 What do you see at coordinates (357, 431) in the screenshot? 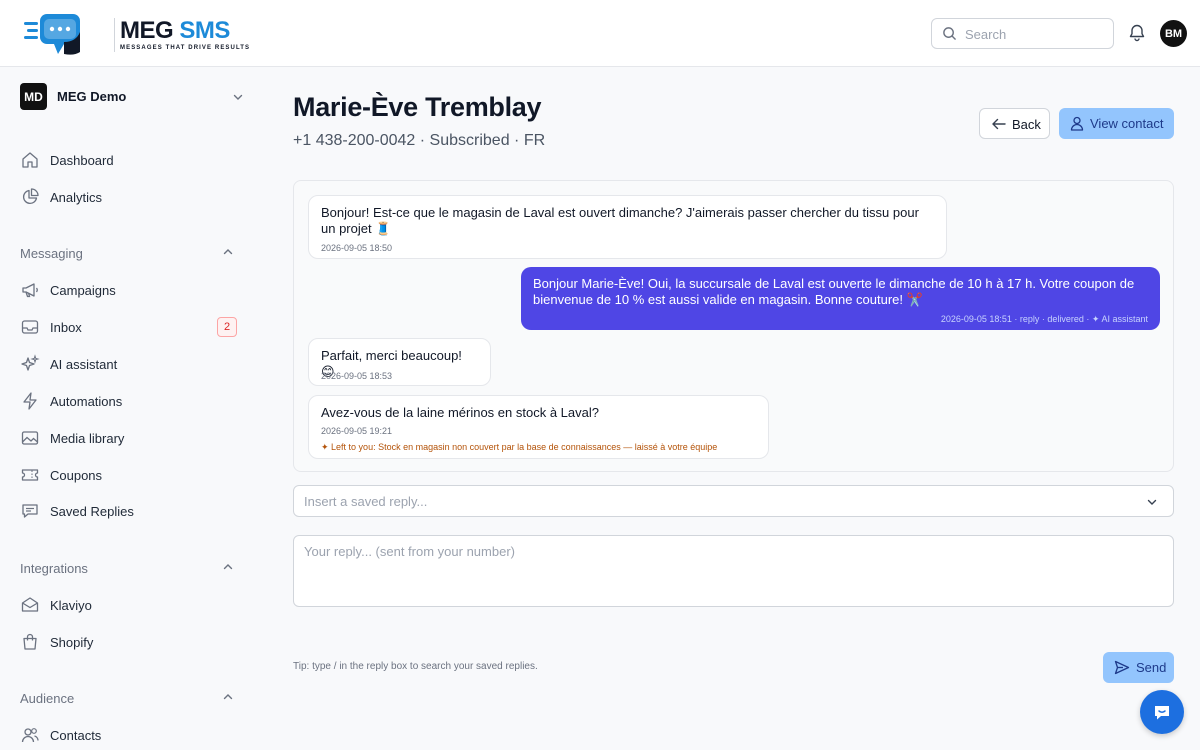
I see `message-timestamp: 2026-09-05 19:21` at bounding box center [357, 431].